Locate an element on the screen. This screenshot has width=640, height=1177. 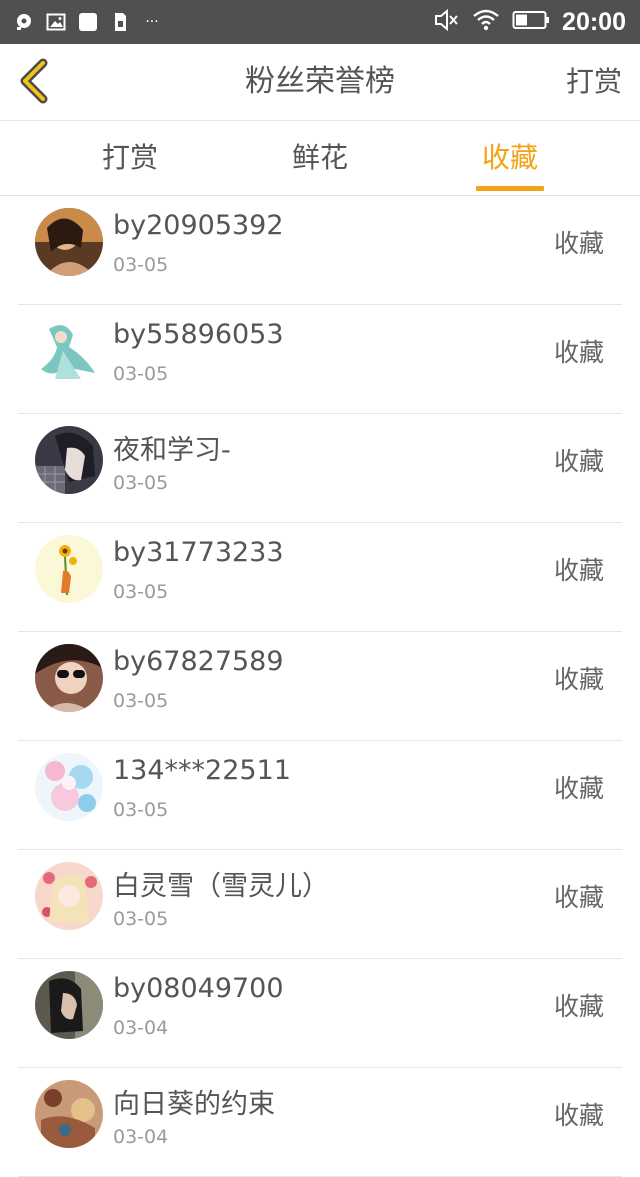
tab-label: 鲜花 is located at coordinates (319, 157).